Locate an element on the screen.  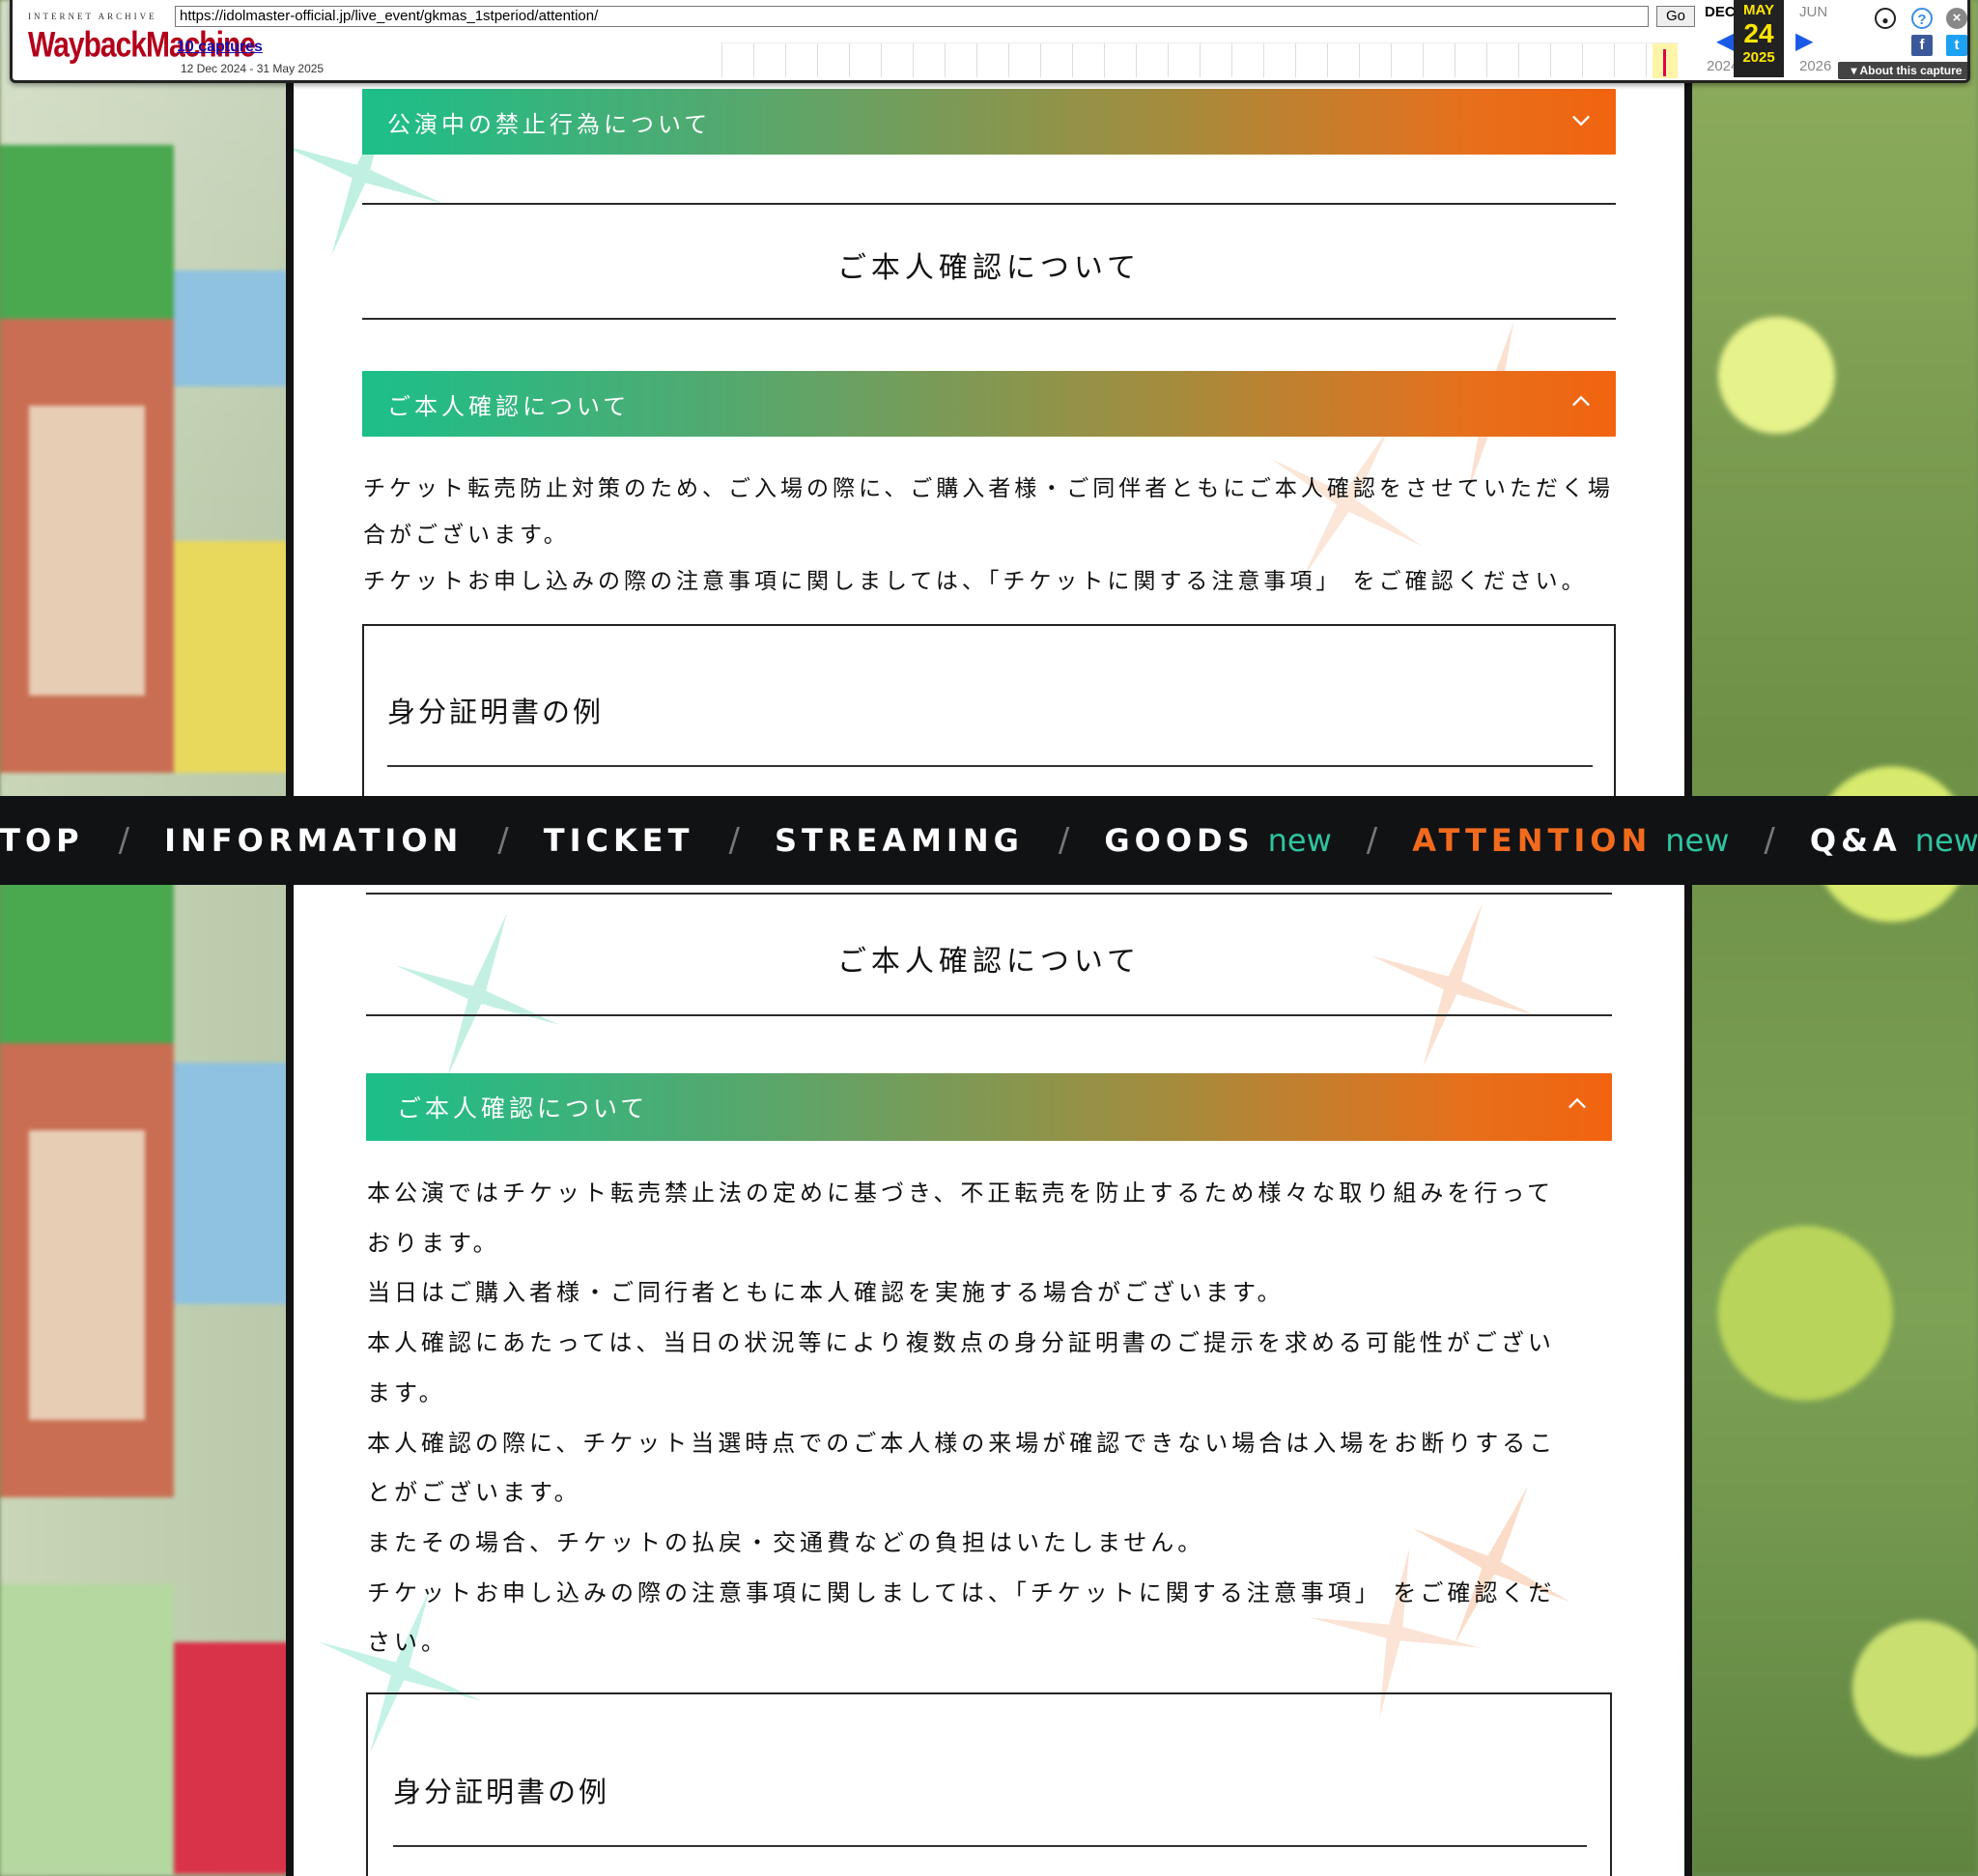
background-right is located at coordinates (1834, 938).